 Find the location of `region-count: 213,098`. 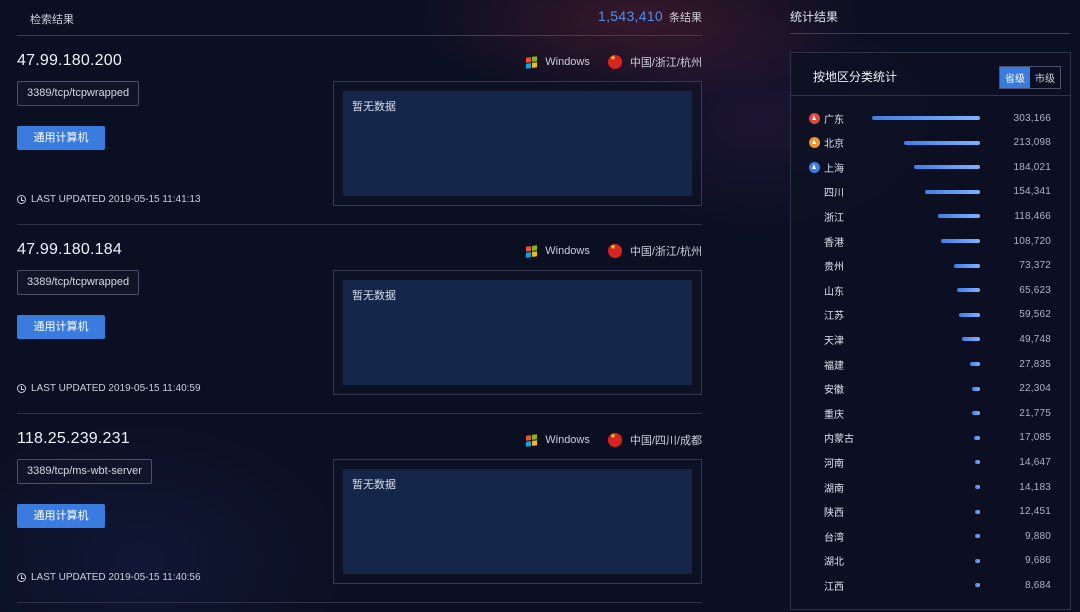

region-count: 213,098 is located at coordinates (1032, 143).